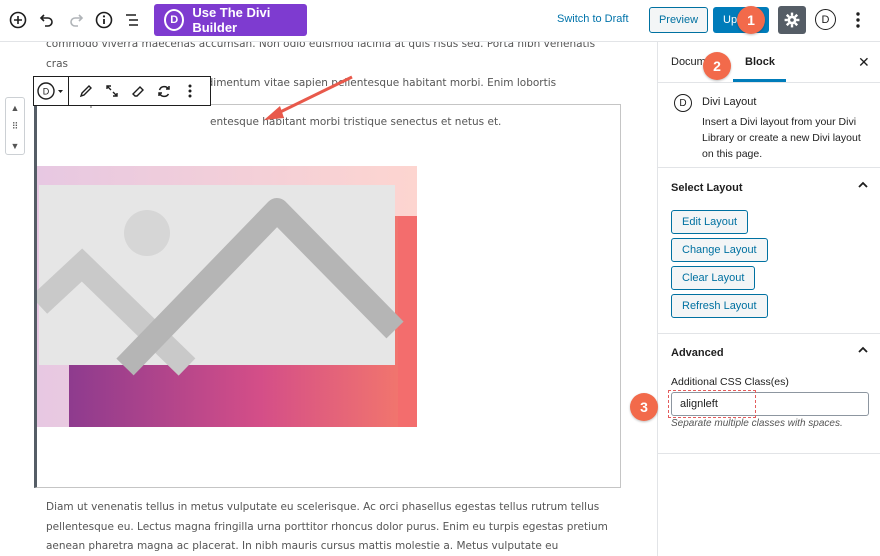 This screenshot has height=556, width=880. I want to click on divi-builder-label: Use The Divi Builder, so click(231, 20).